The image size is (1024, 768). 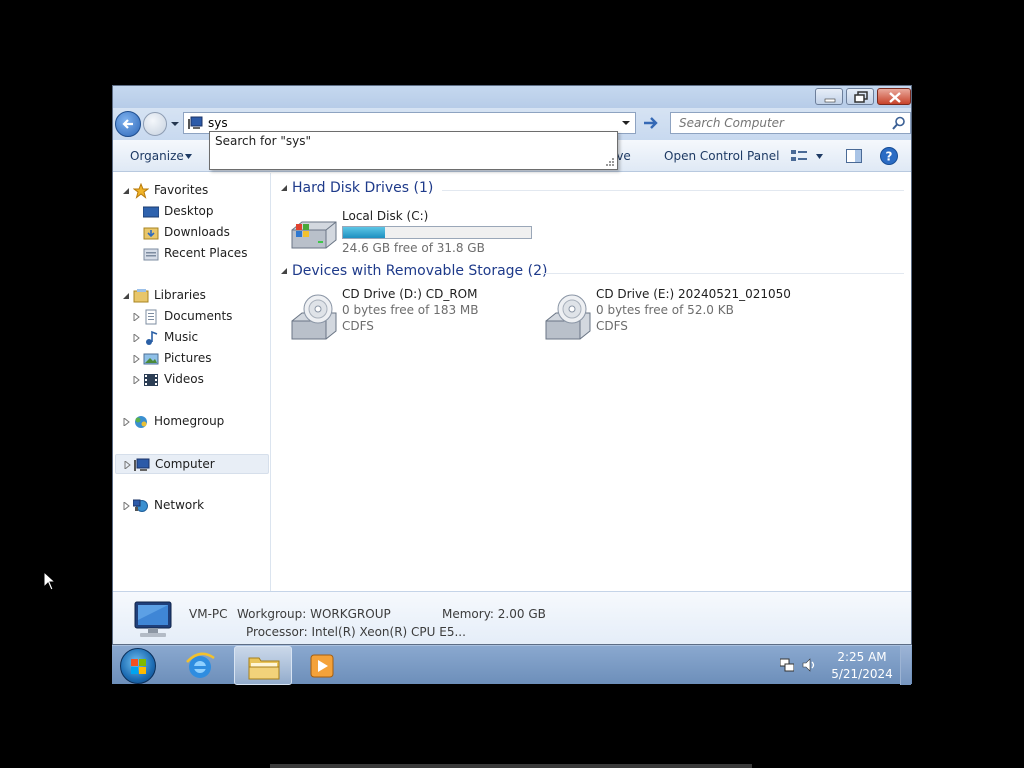 I want to click on hard-drive-icon, so click(x=314, y=235).